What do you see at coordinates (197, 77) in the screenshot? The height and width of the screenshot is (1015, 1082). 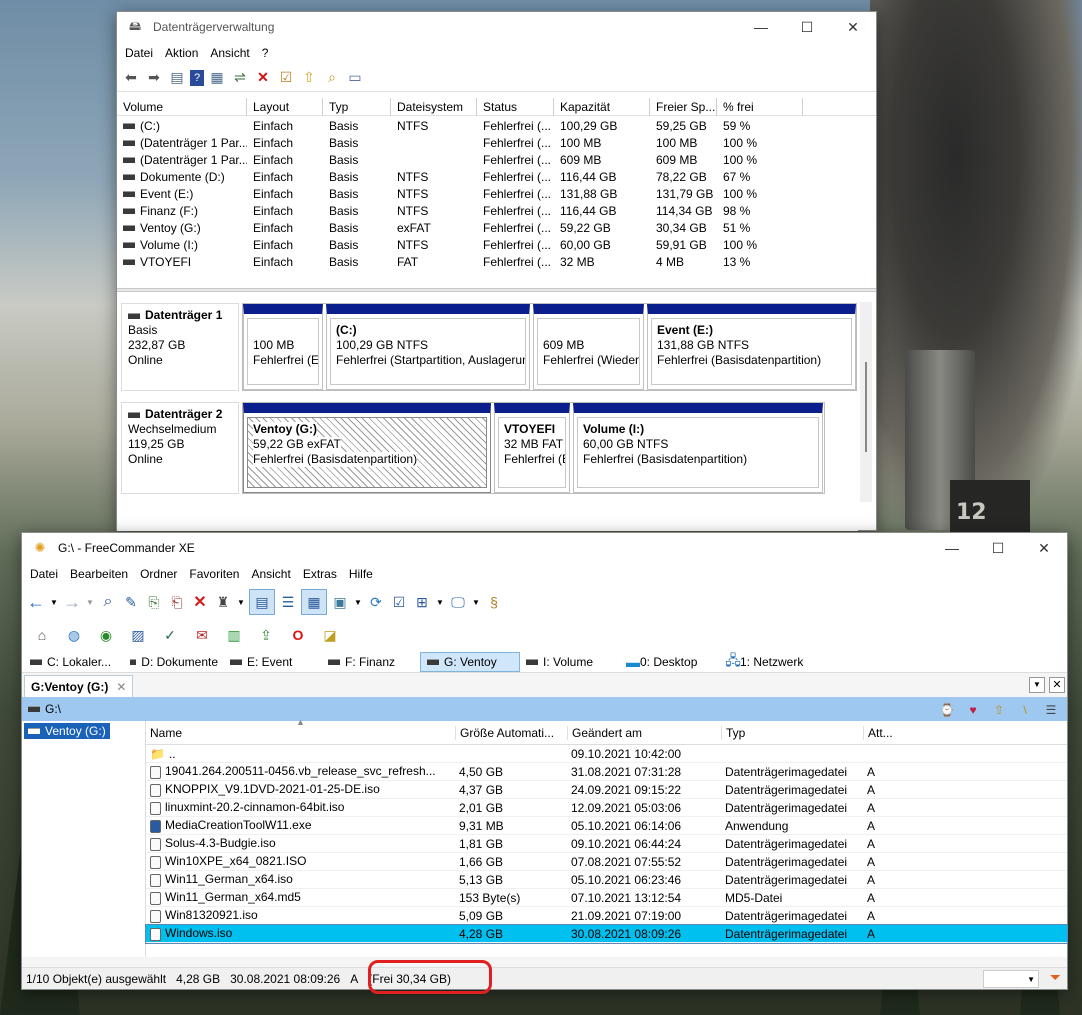 I see `help-icon: ?` at bounding box center [197, 77].